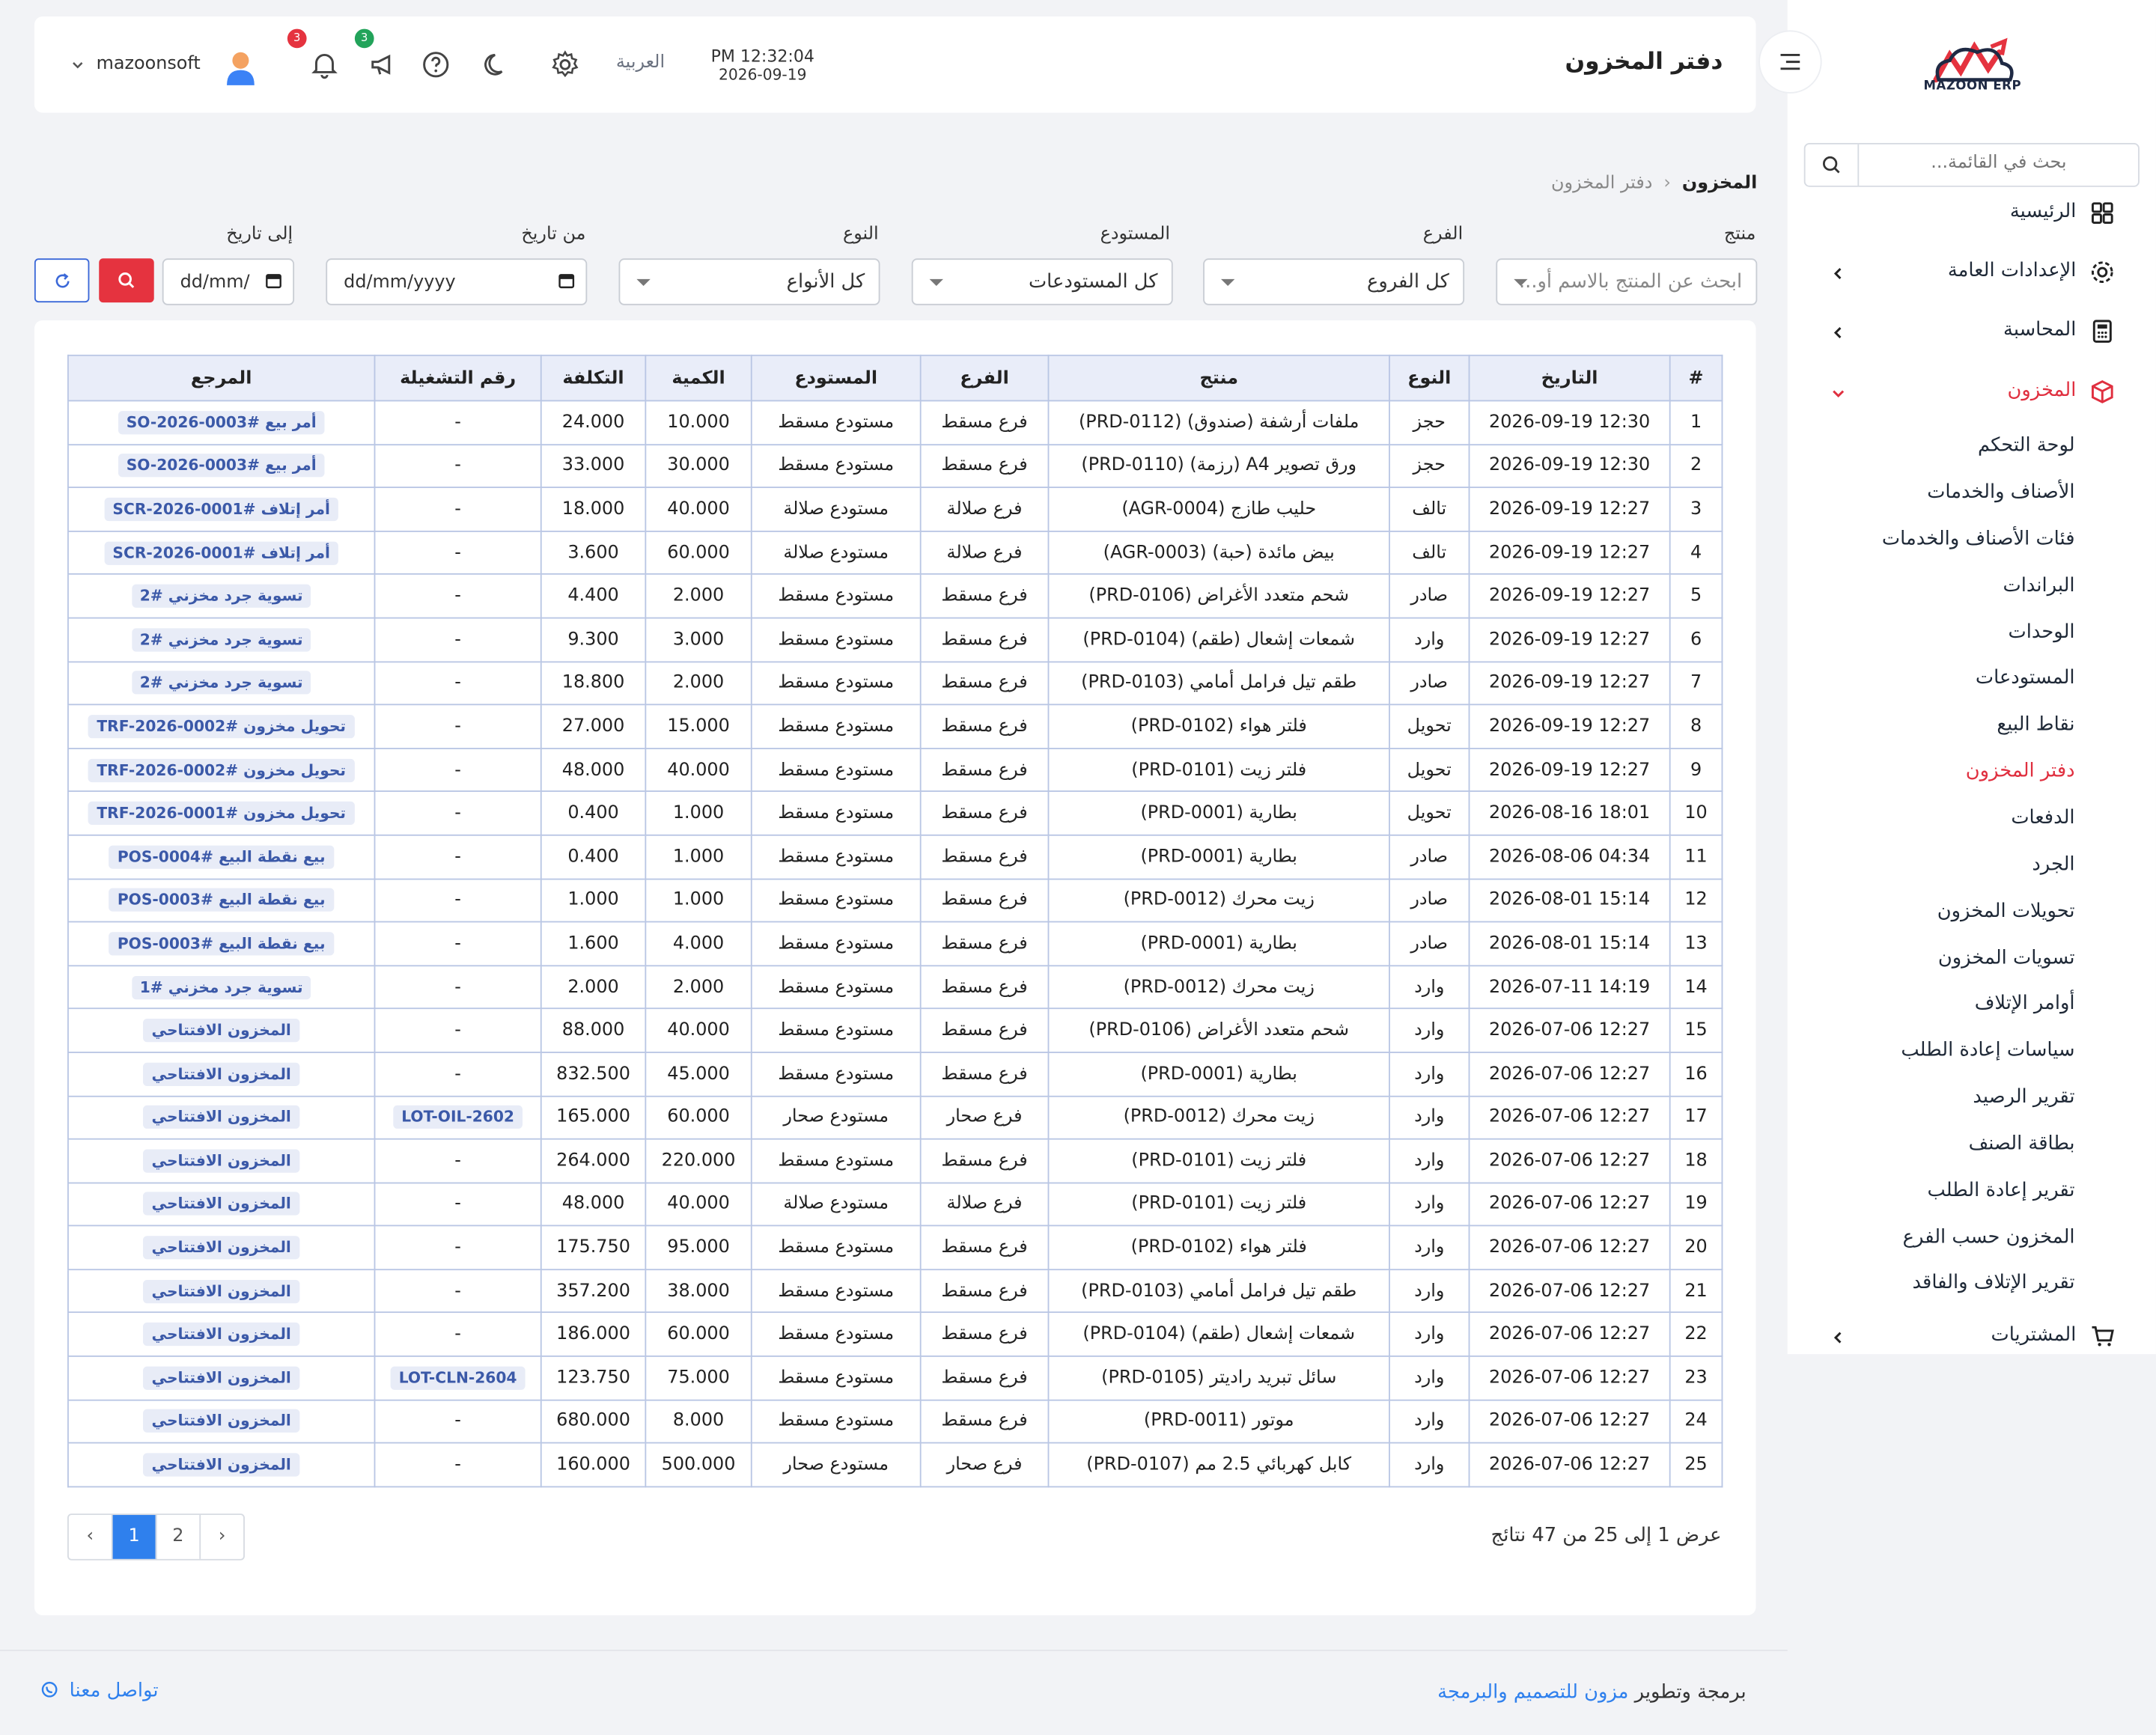  I want to click on sidebar-subitem-scrap-orders: أوامر الإتلاف, so click(2025, 1003).